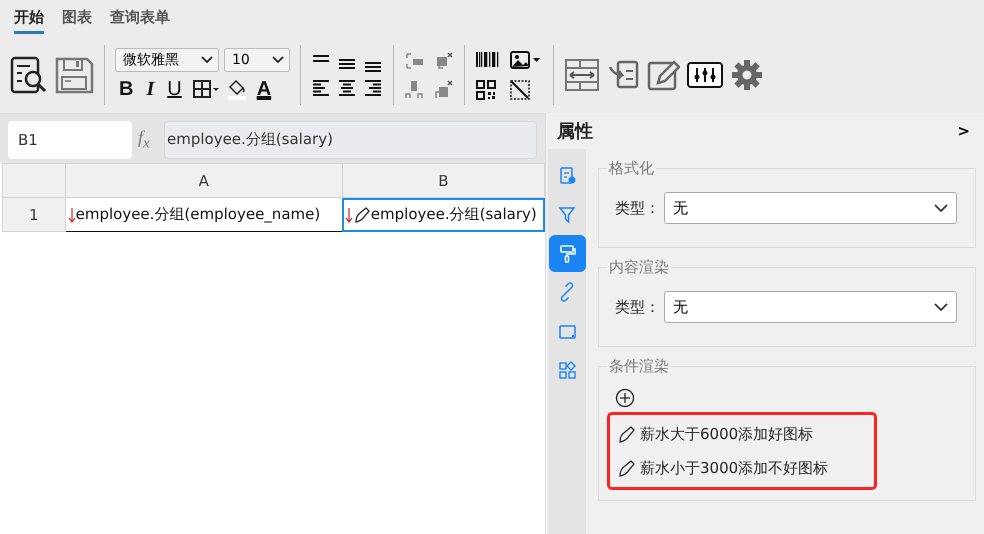 The height and width of the screenshot is (534, 984). What do you see at coordinates (443, 215) in the screenshot?
I see `table-cell: employee.分组(salary)` at bounding box center [443, 215].